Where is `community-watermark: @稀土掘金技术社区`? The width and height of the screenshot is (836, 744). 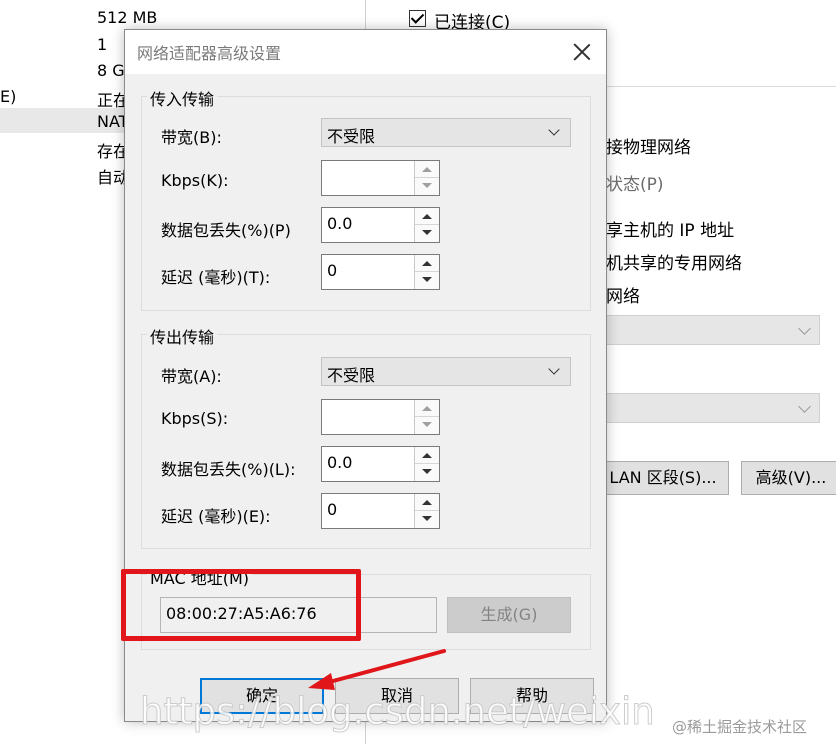 community-watermark: @稀土掘金技术社区 is located at coordinates (740, 727).